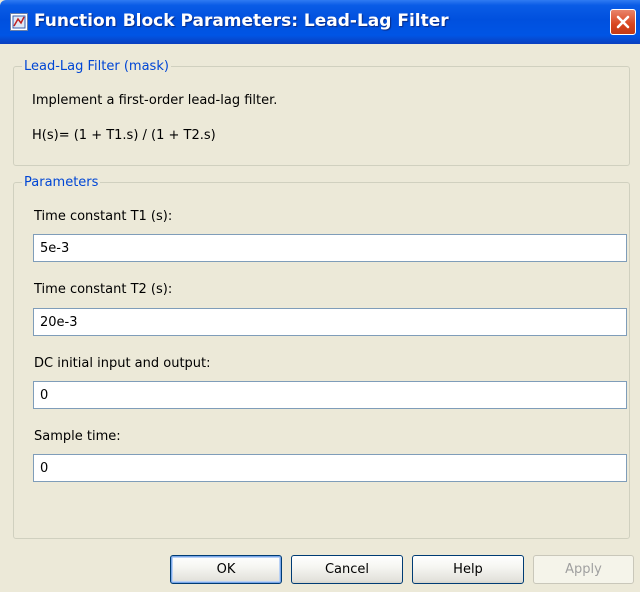  Describe the element at coordinates (155, 100) in the screenshot. I see `mask-description: Implement a first-order lead-lag filter.` at that location.